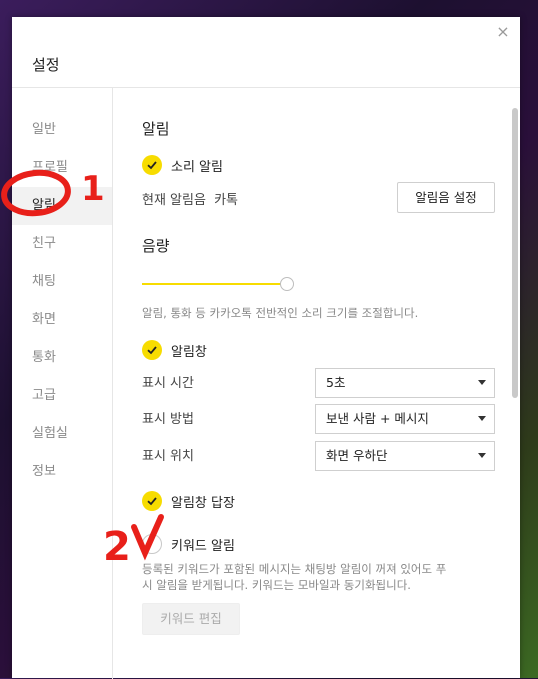 Image resolution: width=538 pixels, height=679 pixels. I want to click on annotation-checkmark, so click(147, 537).